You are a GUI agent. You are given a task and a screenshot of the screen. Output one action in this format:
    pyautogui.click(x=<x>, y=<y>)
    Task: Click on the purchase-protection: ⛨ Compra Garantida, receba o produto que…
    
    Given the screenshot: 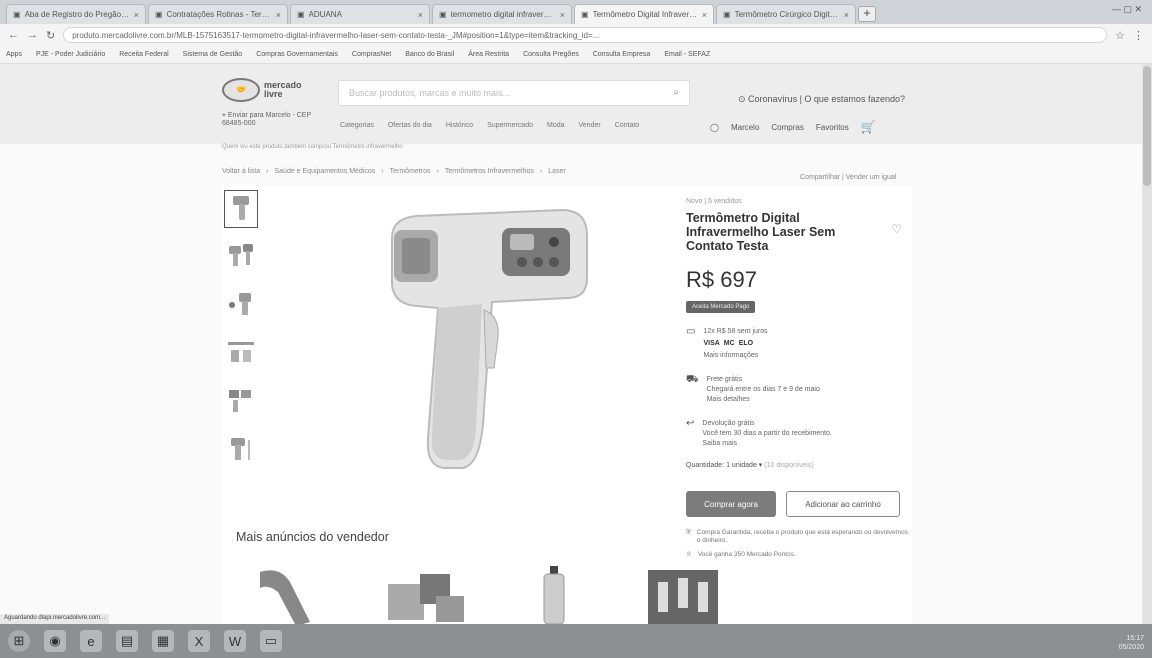 What is the action you would take?
    pyautogui.click(x=797, y=536)
    